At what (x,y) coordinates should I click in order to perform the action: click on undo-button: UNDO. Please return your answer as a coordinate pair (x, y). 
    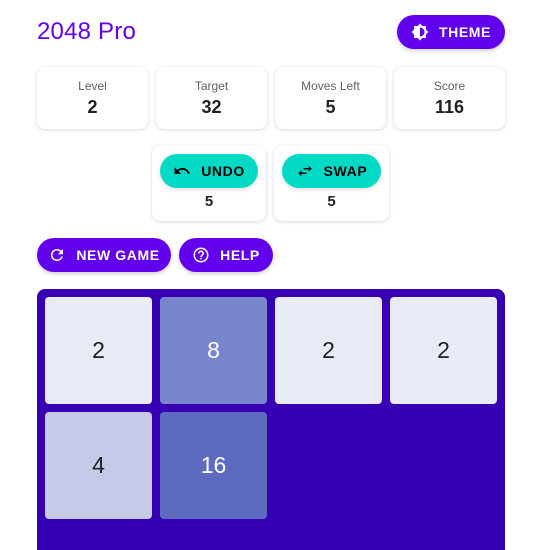
    Looking at the image, I should click on (209, 171).